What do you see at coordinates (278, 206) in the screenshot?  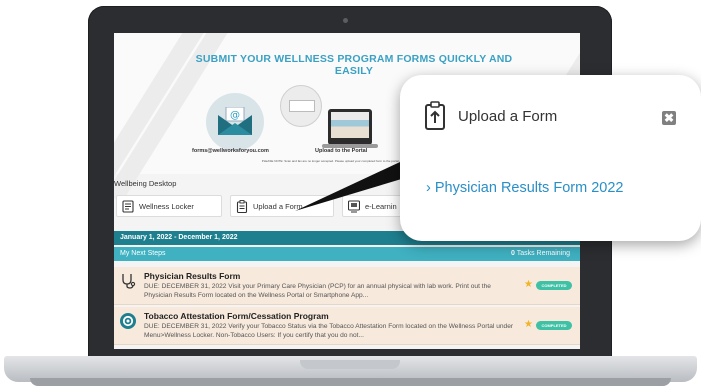 I see `tab-label: Upload a Form` at bounding box center [278, 206].